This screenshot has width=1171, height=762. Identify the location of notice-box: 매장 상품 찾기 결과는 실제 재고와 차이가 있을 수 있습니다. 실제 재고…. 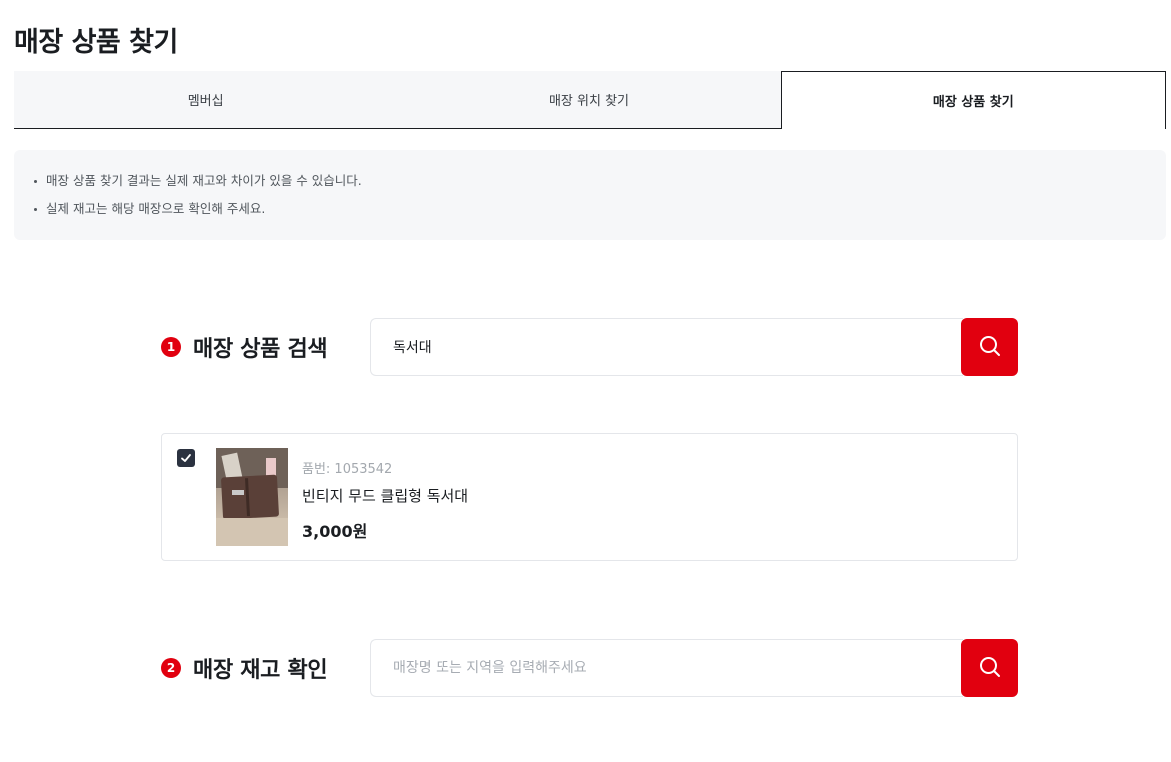
(590, 195).